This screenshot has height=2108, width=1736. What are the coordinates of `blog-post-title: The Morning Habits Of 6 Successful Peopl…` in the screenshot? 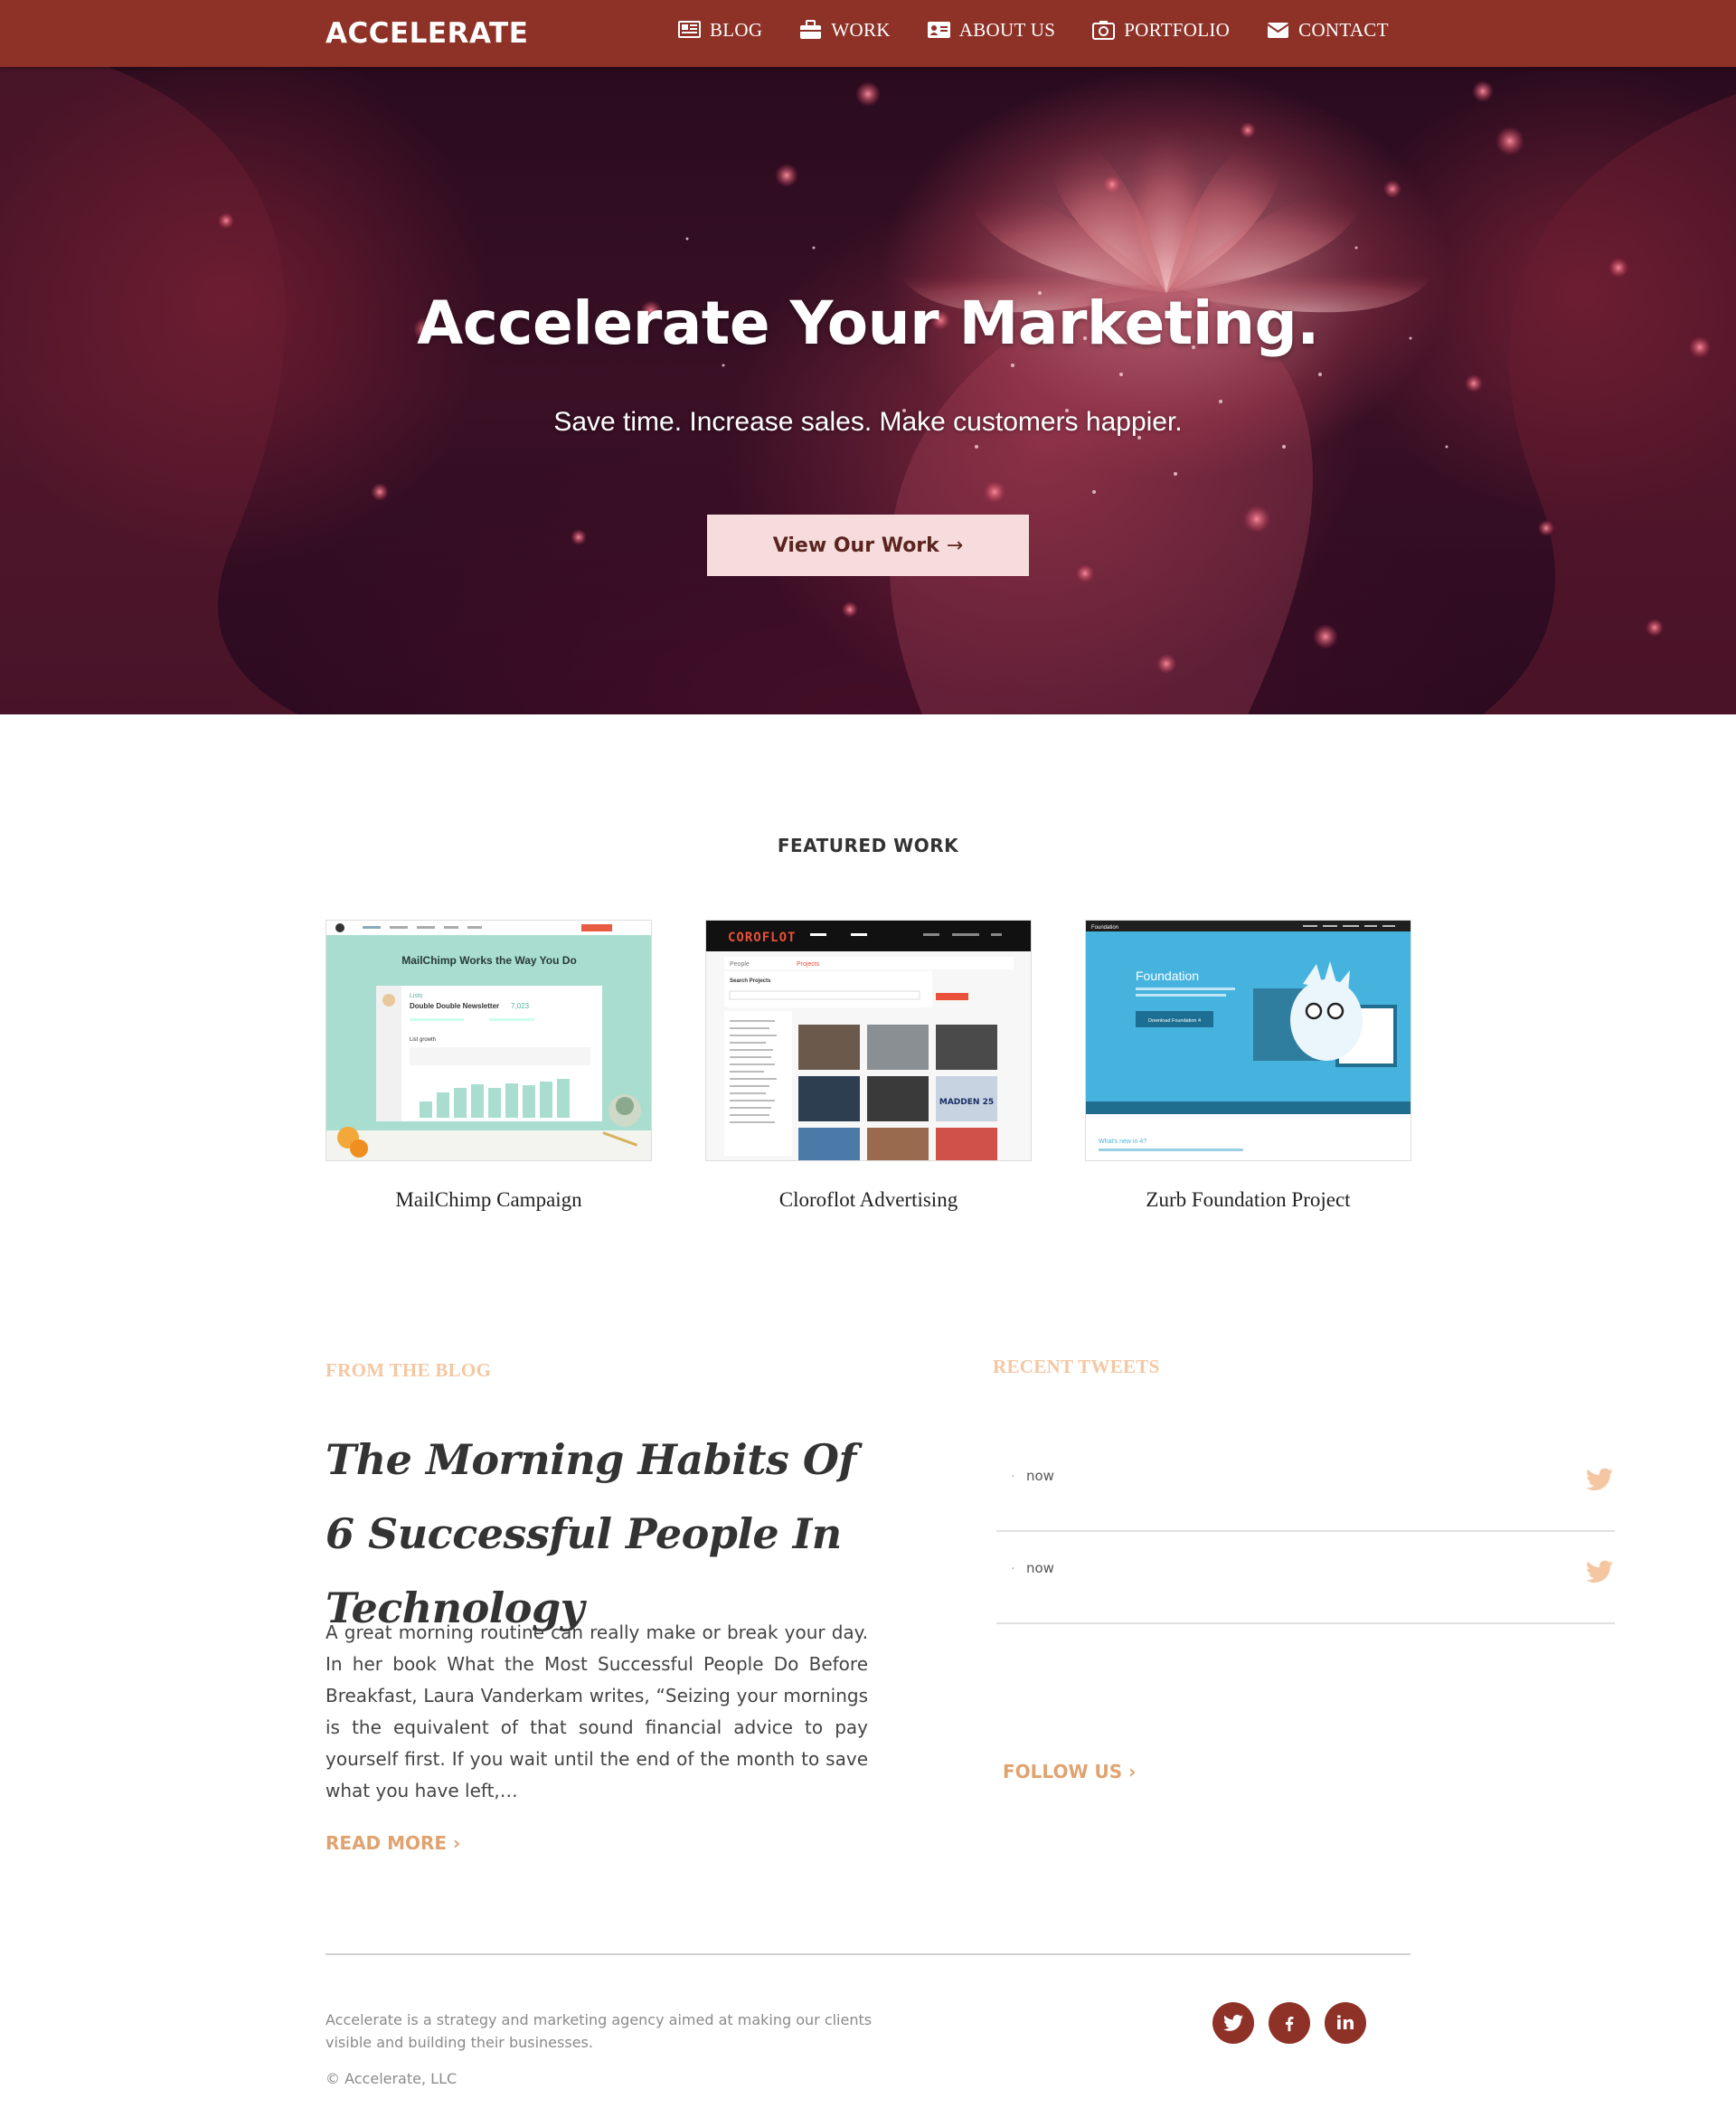 It's located at (606, 1534).